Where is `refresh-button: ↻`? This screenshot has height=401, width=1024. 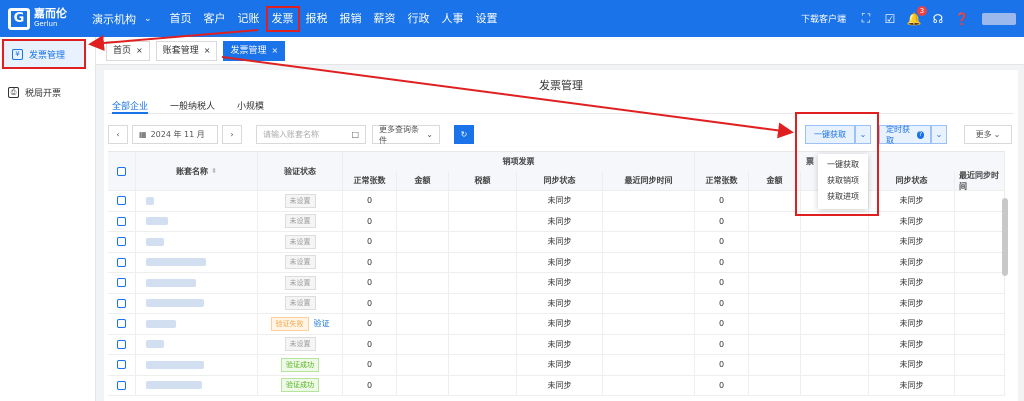 refresh-button: ↻ is located at coordinates (464, 134).